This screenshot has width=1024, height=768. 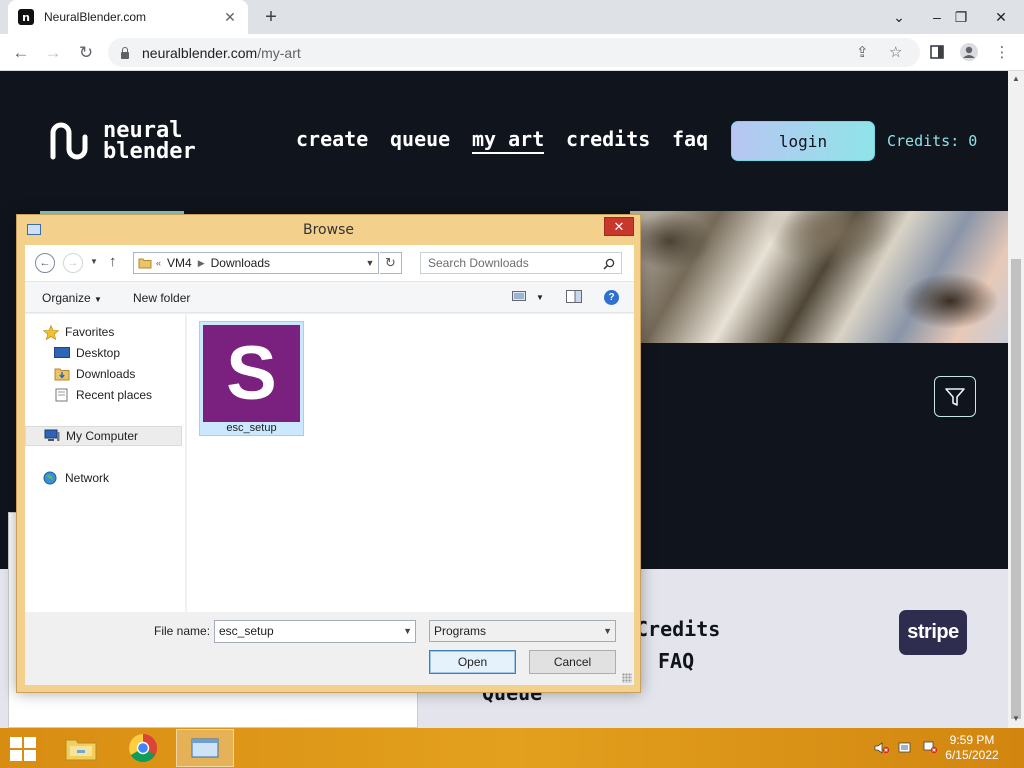 What do you see at coordinates (73, 263) in the screenshot?
I see `dialog-forward-button: →` at bounding box center [73, 263].